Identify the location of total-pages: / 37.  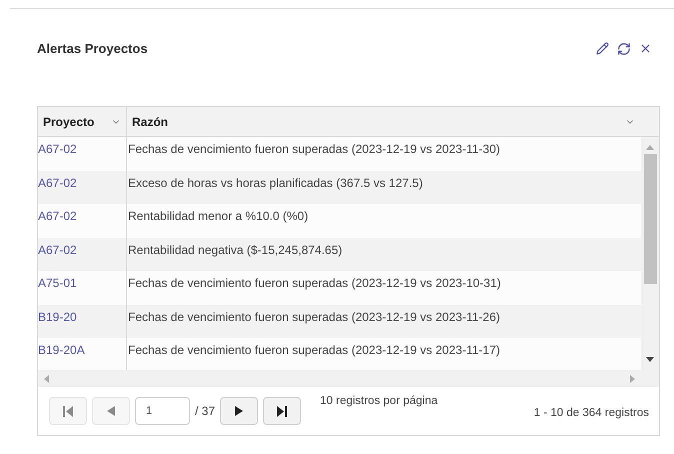
(205, 411).